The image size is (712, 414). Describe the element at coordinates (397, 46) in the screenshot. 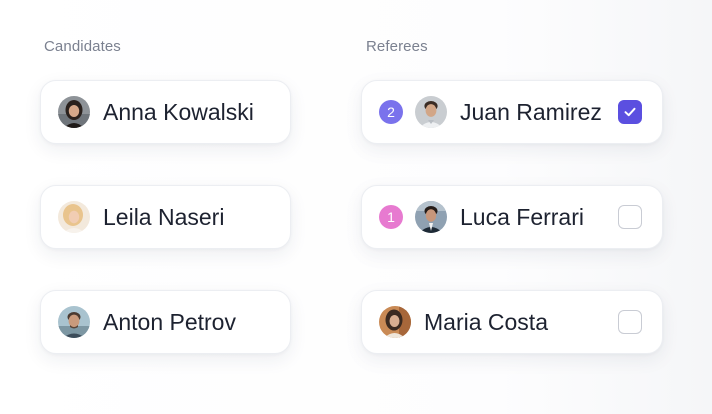

I see `referees-heading: Referees` at that location.